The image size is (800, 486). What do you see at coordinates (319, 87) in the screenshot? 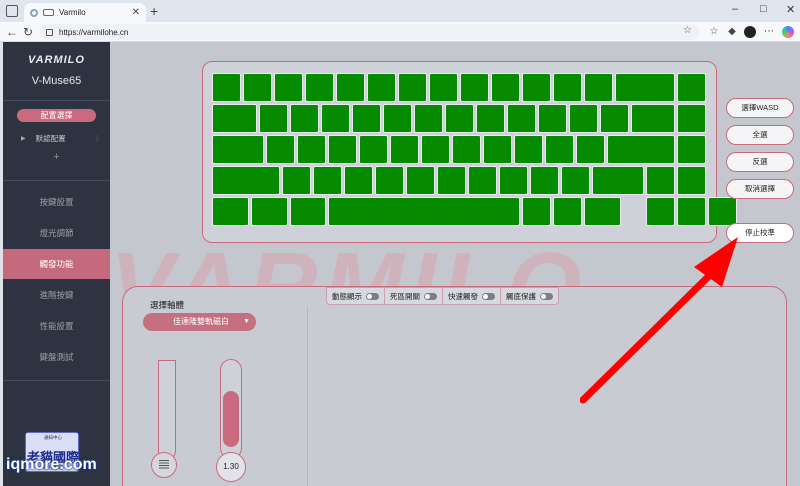
I see `key-r1-k4` at bounding box center [319, 87].